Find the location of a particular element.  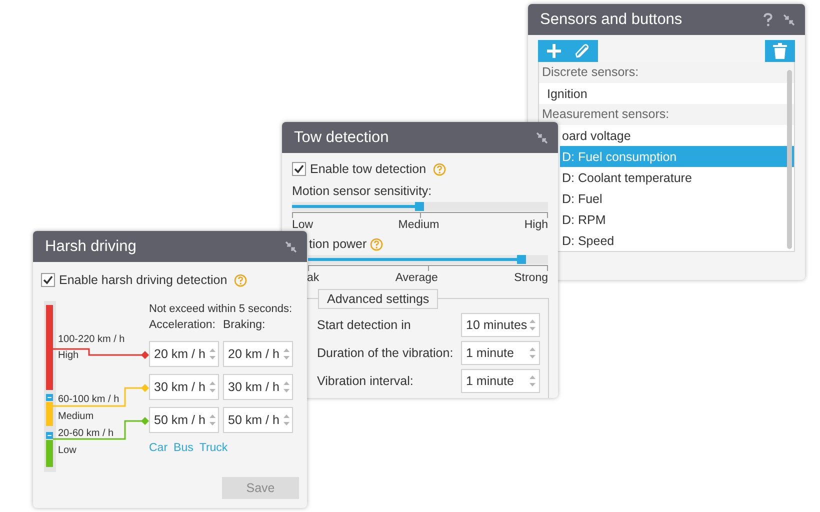

tick-label: Average is located at coordinates (416, 278).